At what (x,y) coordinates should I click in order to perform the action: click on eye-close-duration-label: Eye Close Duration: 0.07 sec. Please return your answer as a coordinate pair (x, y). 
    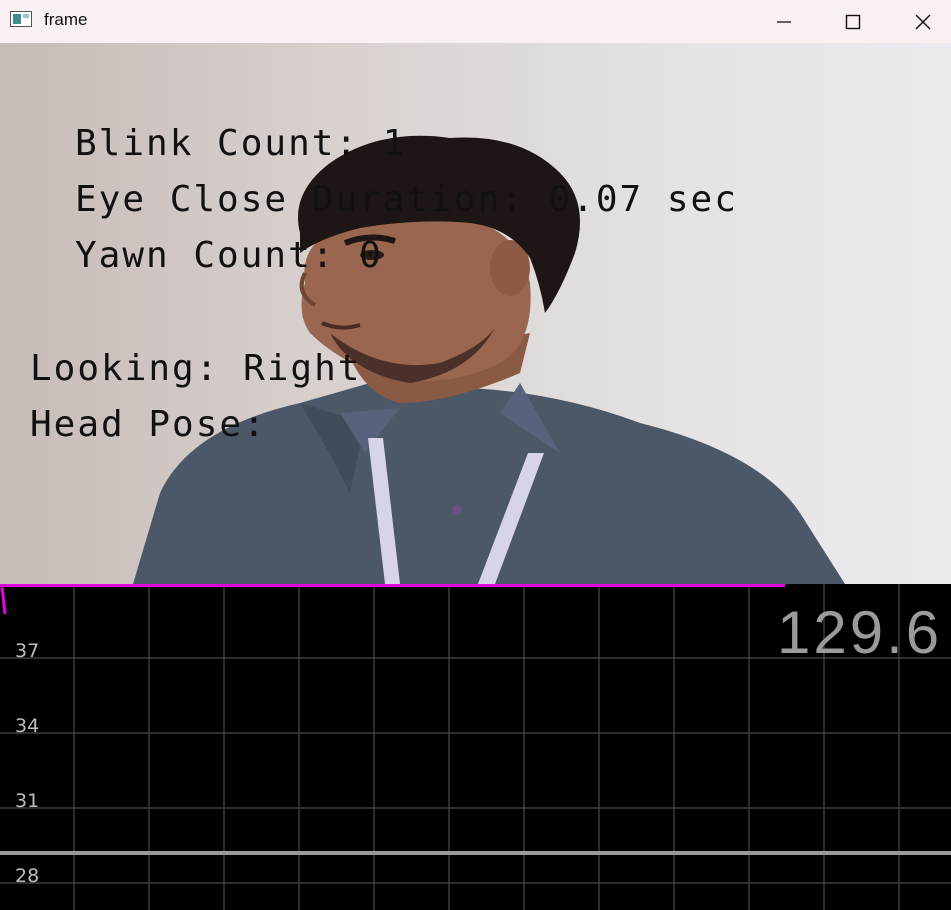
    Looking at the image, I should click on (406, 199).